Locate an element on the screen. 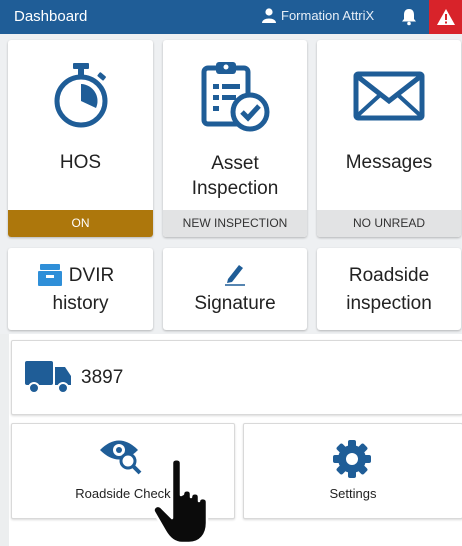  dvir-label-line2: history is located at coordinates (80, 303).